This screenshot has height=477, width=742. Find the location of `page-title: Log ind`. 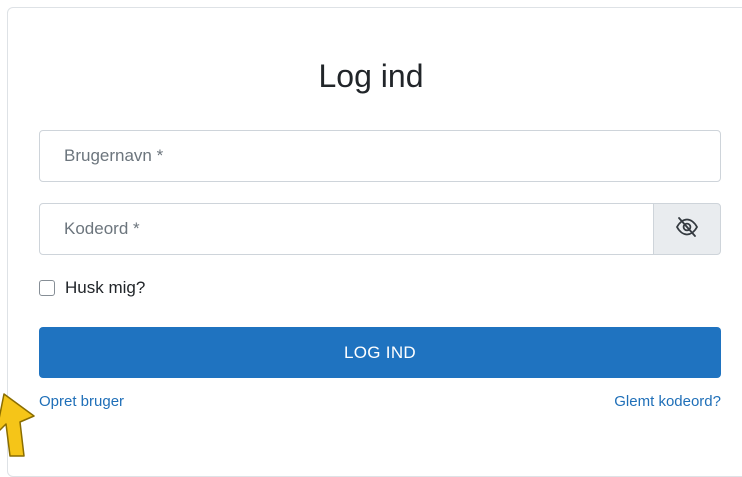

page-title: Log ind is located at coordinates (371, 76).